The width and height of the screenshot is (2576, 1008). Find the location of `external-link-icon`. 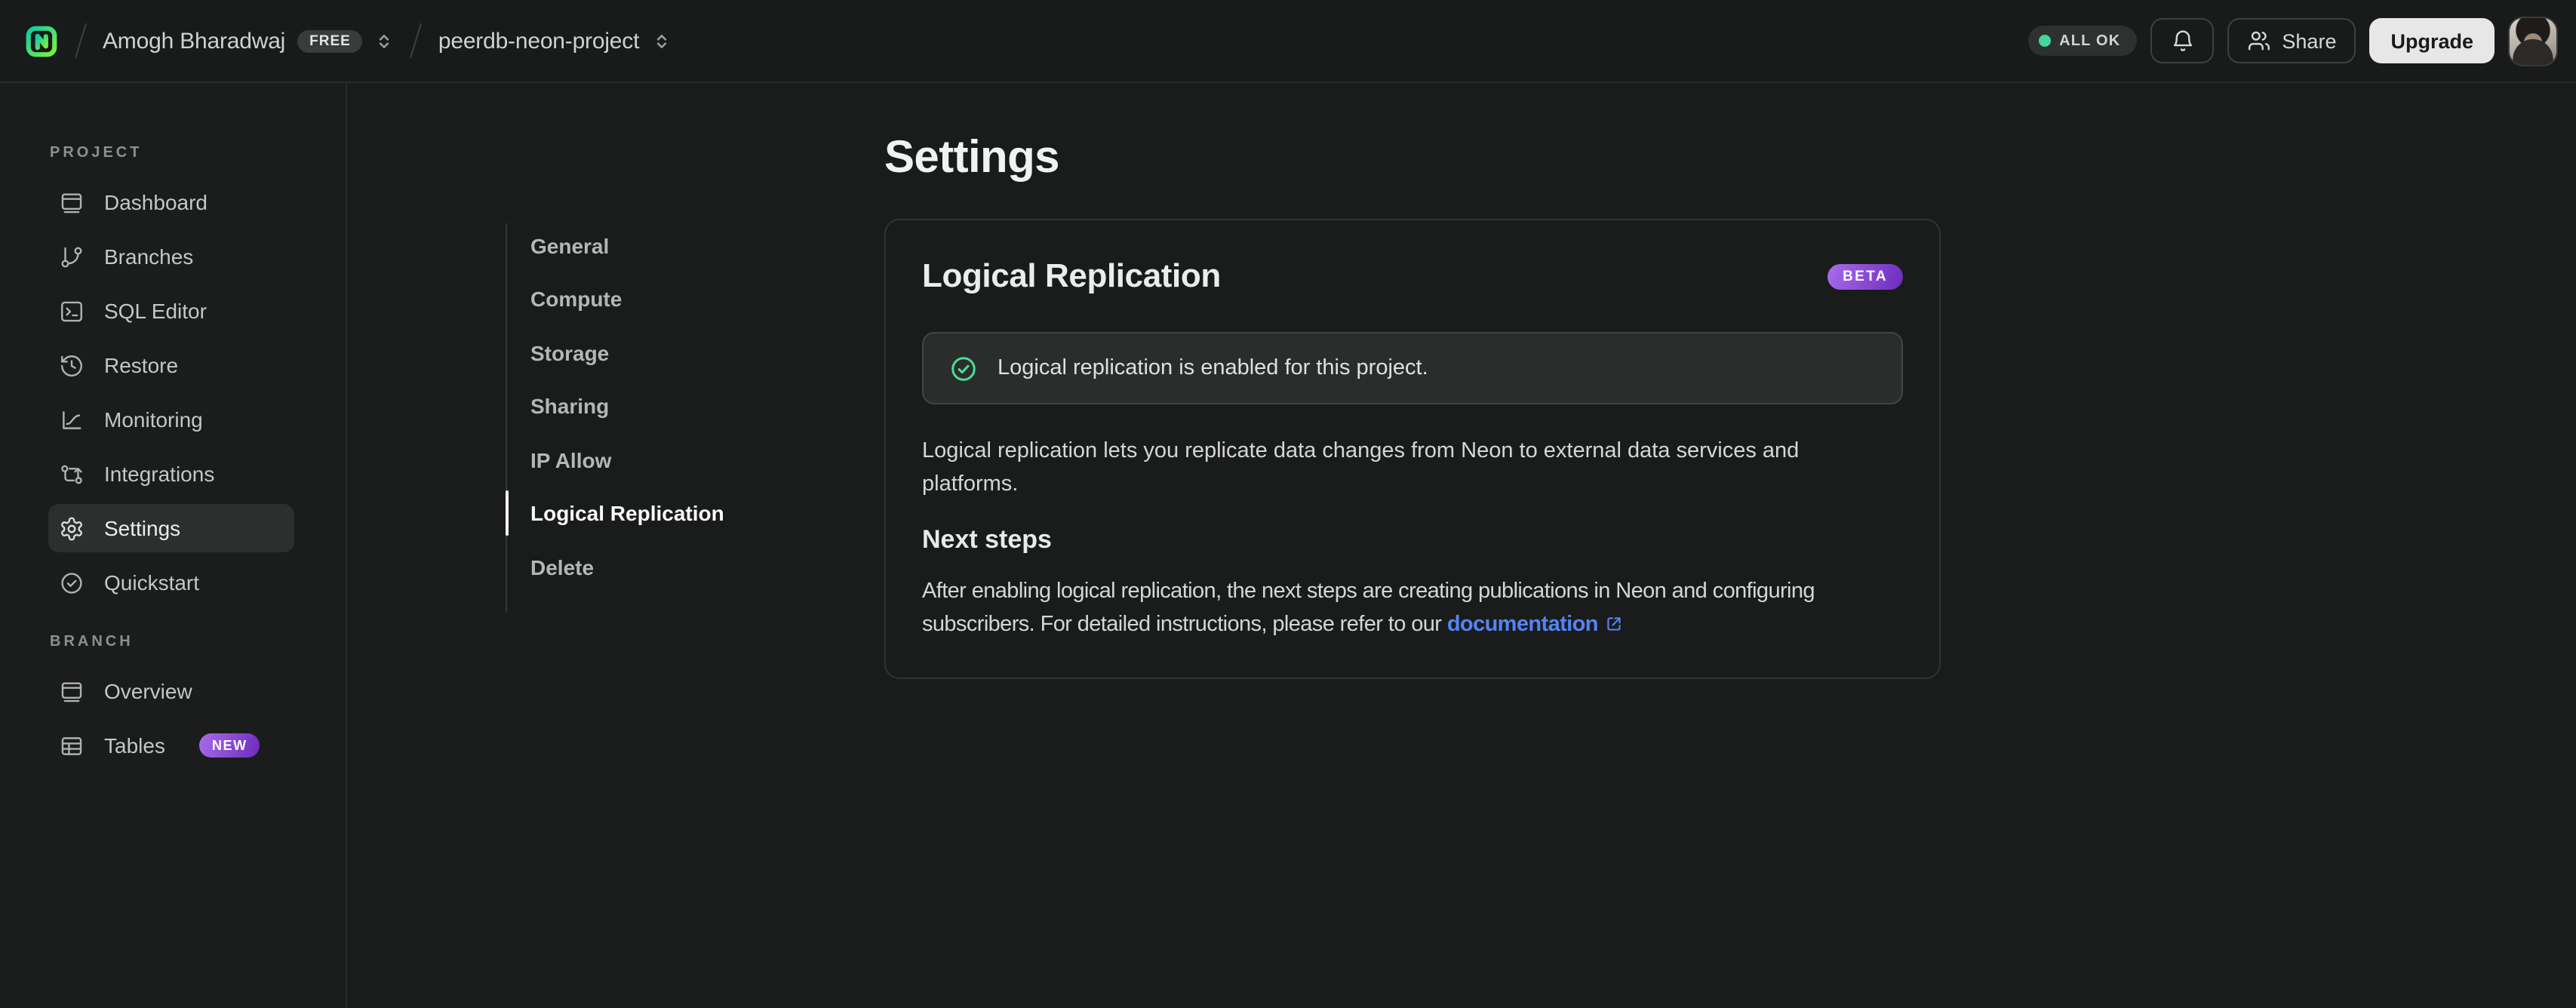

external-link-icon is located at coordinates (1614, 623).